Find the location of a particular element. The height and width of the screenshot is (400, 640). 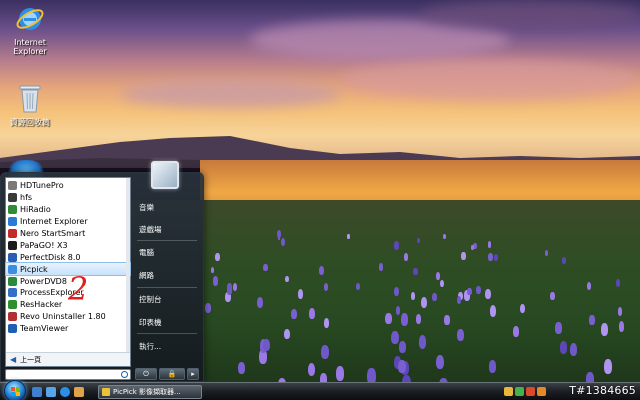

revo-icon is located at coordinates (12, 317).